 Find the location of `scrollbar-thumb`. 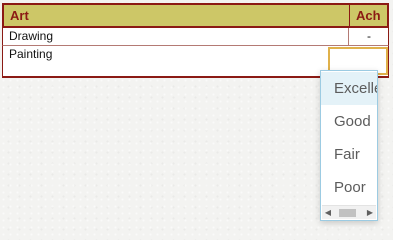

scrollbar-thumb is located at coordinates (347, 213).